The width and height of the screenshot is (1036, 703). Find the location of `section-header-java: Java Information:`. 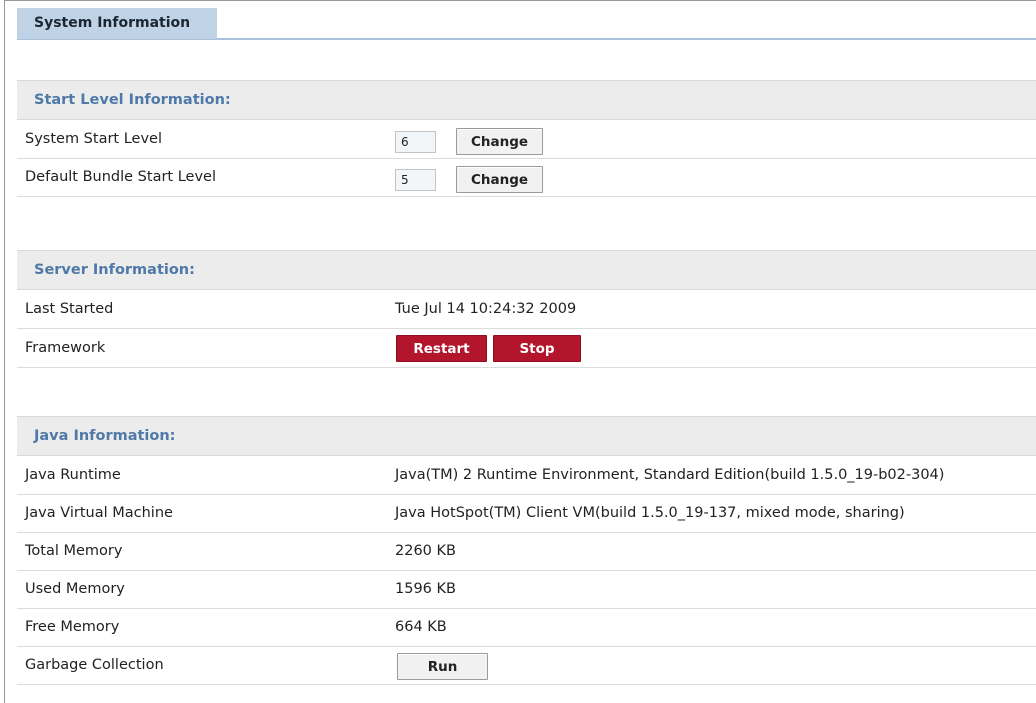

section-header-java: Java Information: is located at coordinates (526, 436).